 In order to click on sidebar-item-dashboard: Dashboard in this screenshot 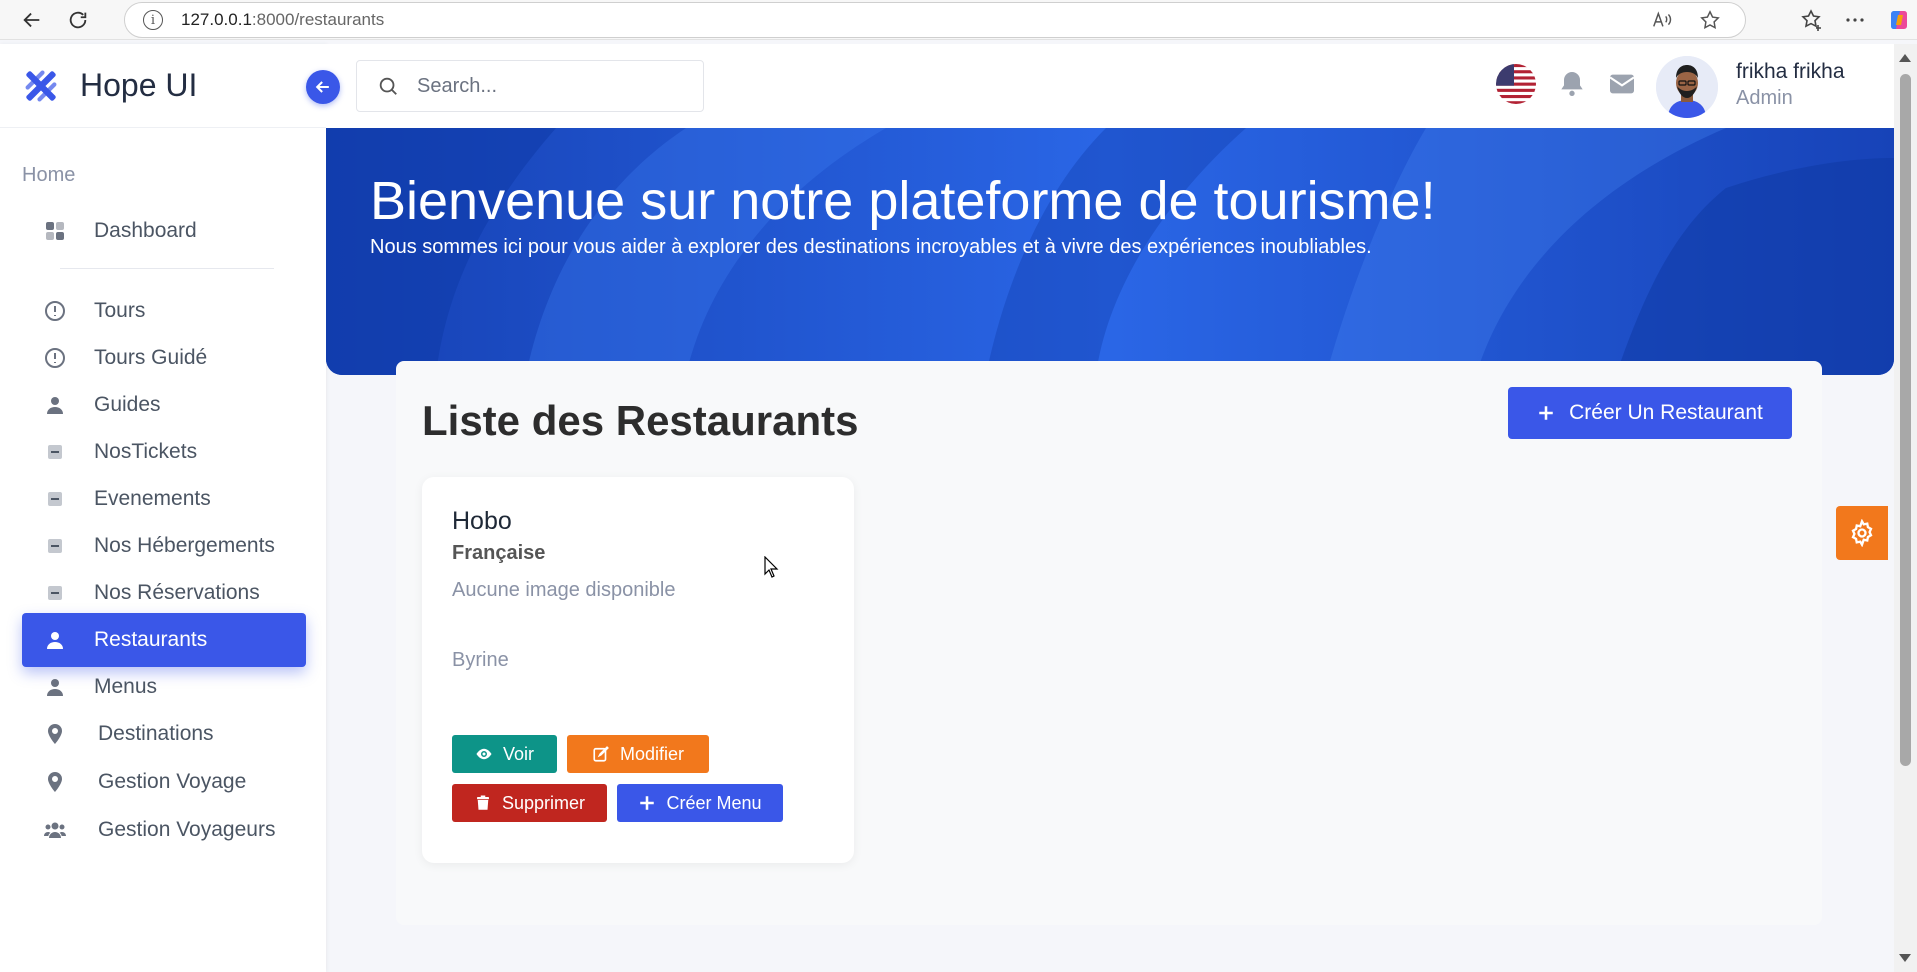, I will do `click(164, 231)`.